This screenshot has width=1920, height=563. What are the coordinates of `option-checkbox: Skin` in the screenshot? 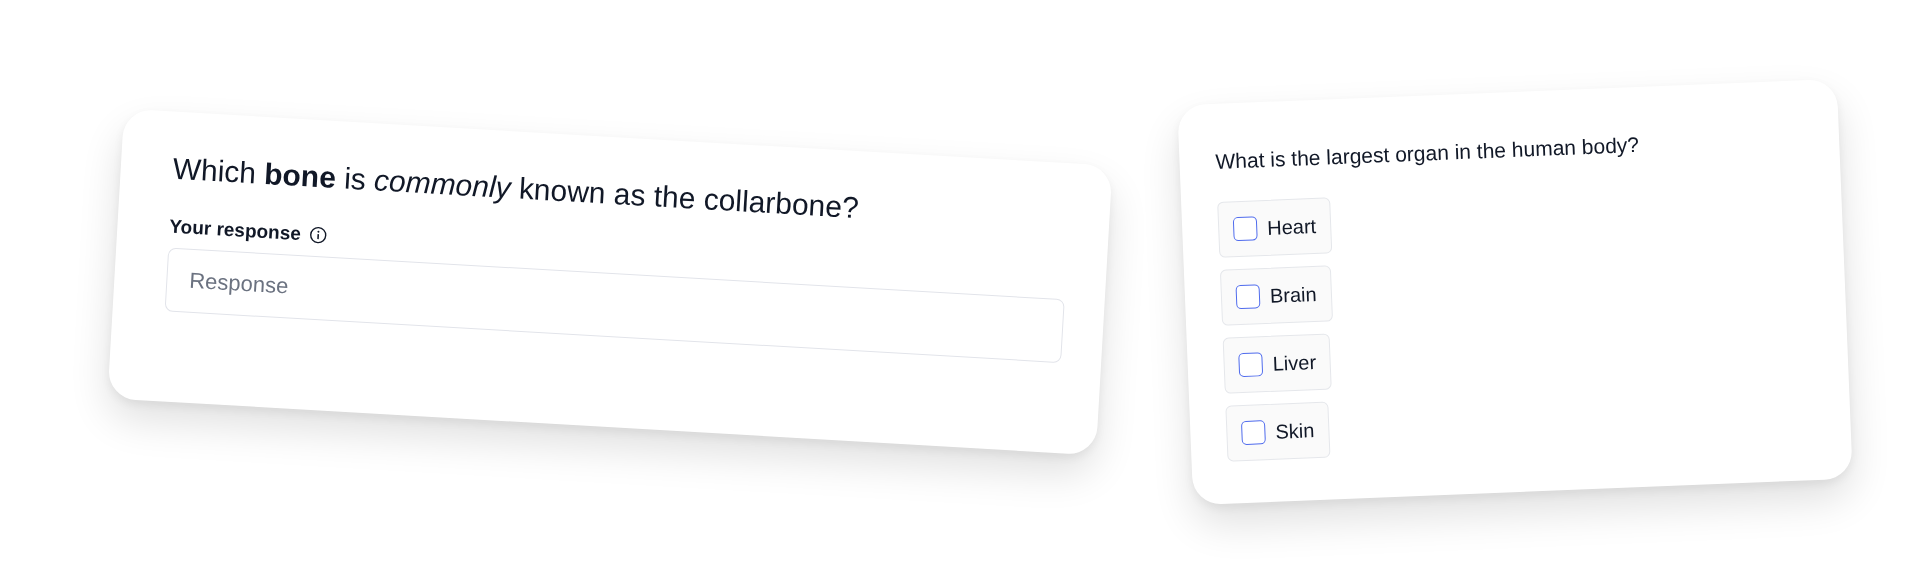 It's located at (1278, 431).